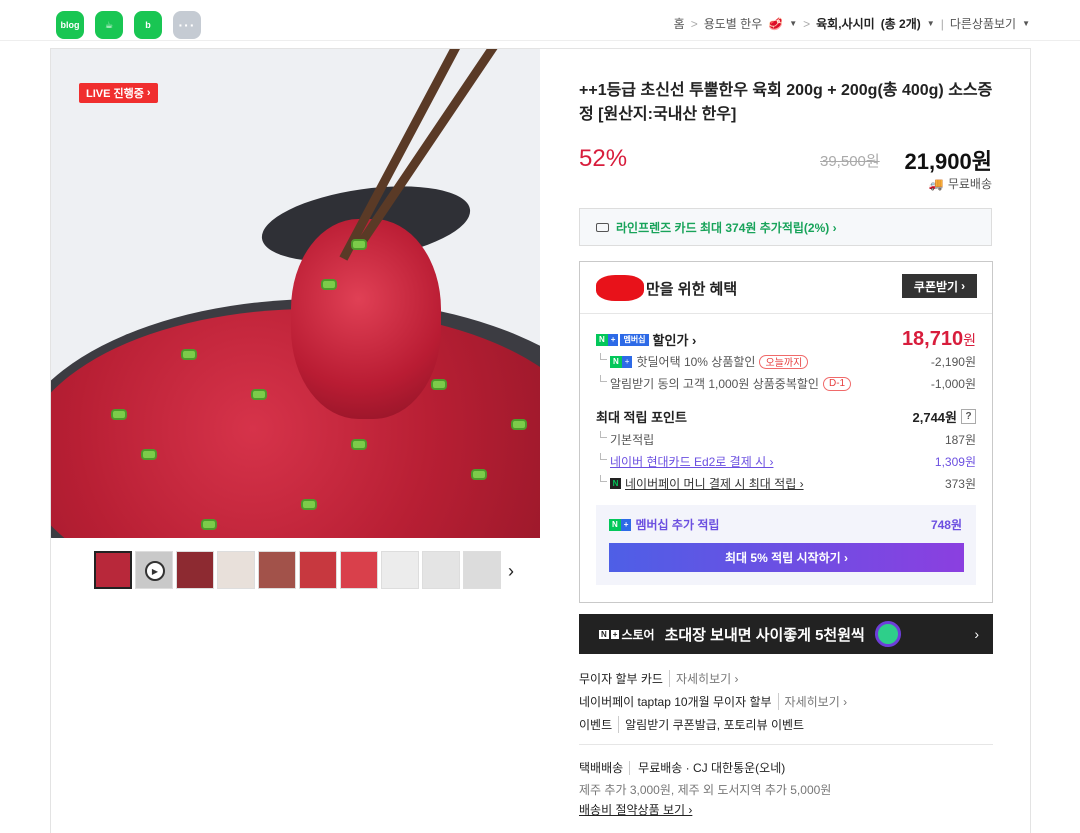 This screenshot has height=833, width=1080. Describe the element at coordinates (963, 286) in the screenshot. I see `chevron-right-icon: ›` at that location.